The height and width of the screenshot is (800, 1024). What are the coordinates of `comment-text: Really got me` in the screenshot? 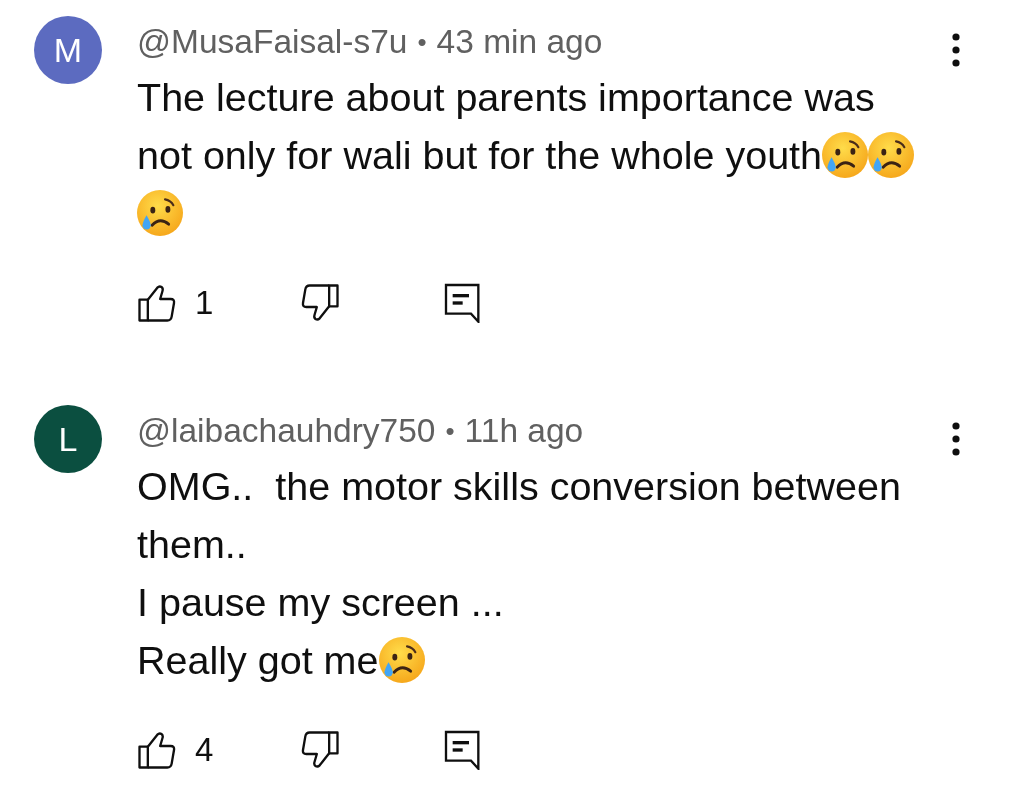 It's located at (258, 660).